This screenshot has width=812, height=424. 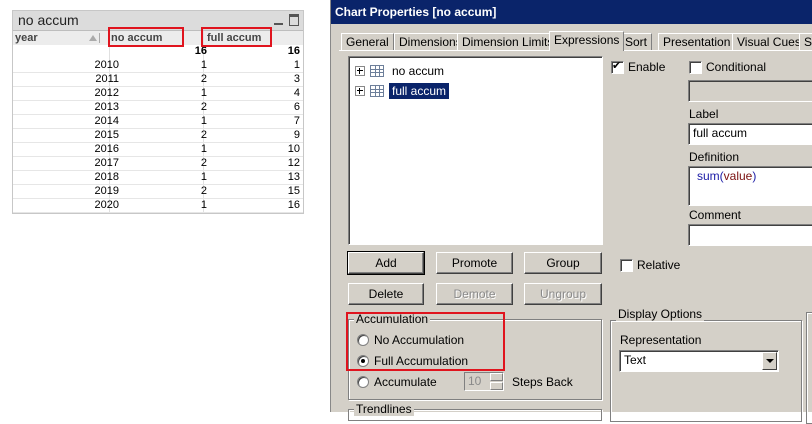 What do you see at coordinates (430, 42) in the screenshot?
I see `tab-dimensions: Dimensions` at bounding box center [430, 42].